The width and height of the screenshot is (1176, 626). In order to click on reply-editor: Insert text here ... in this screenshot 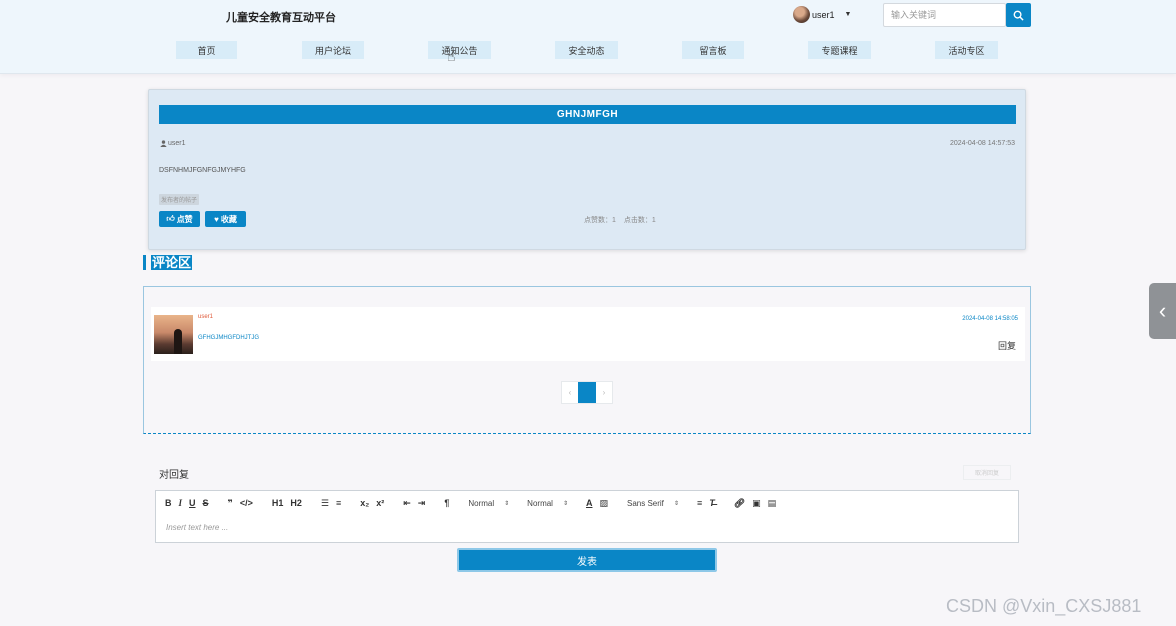, I will do `click(587, 529)`.